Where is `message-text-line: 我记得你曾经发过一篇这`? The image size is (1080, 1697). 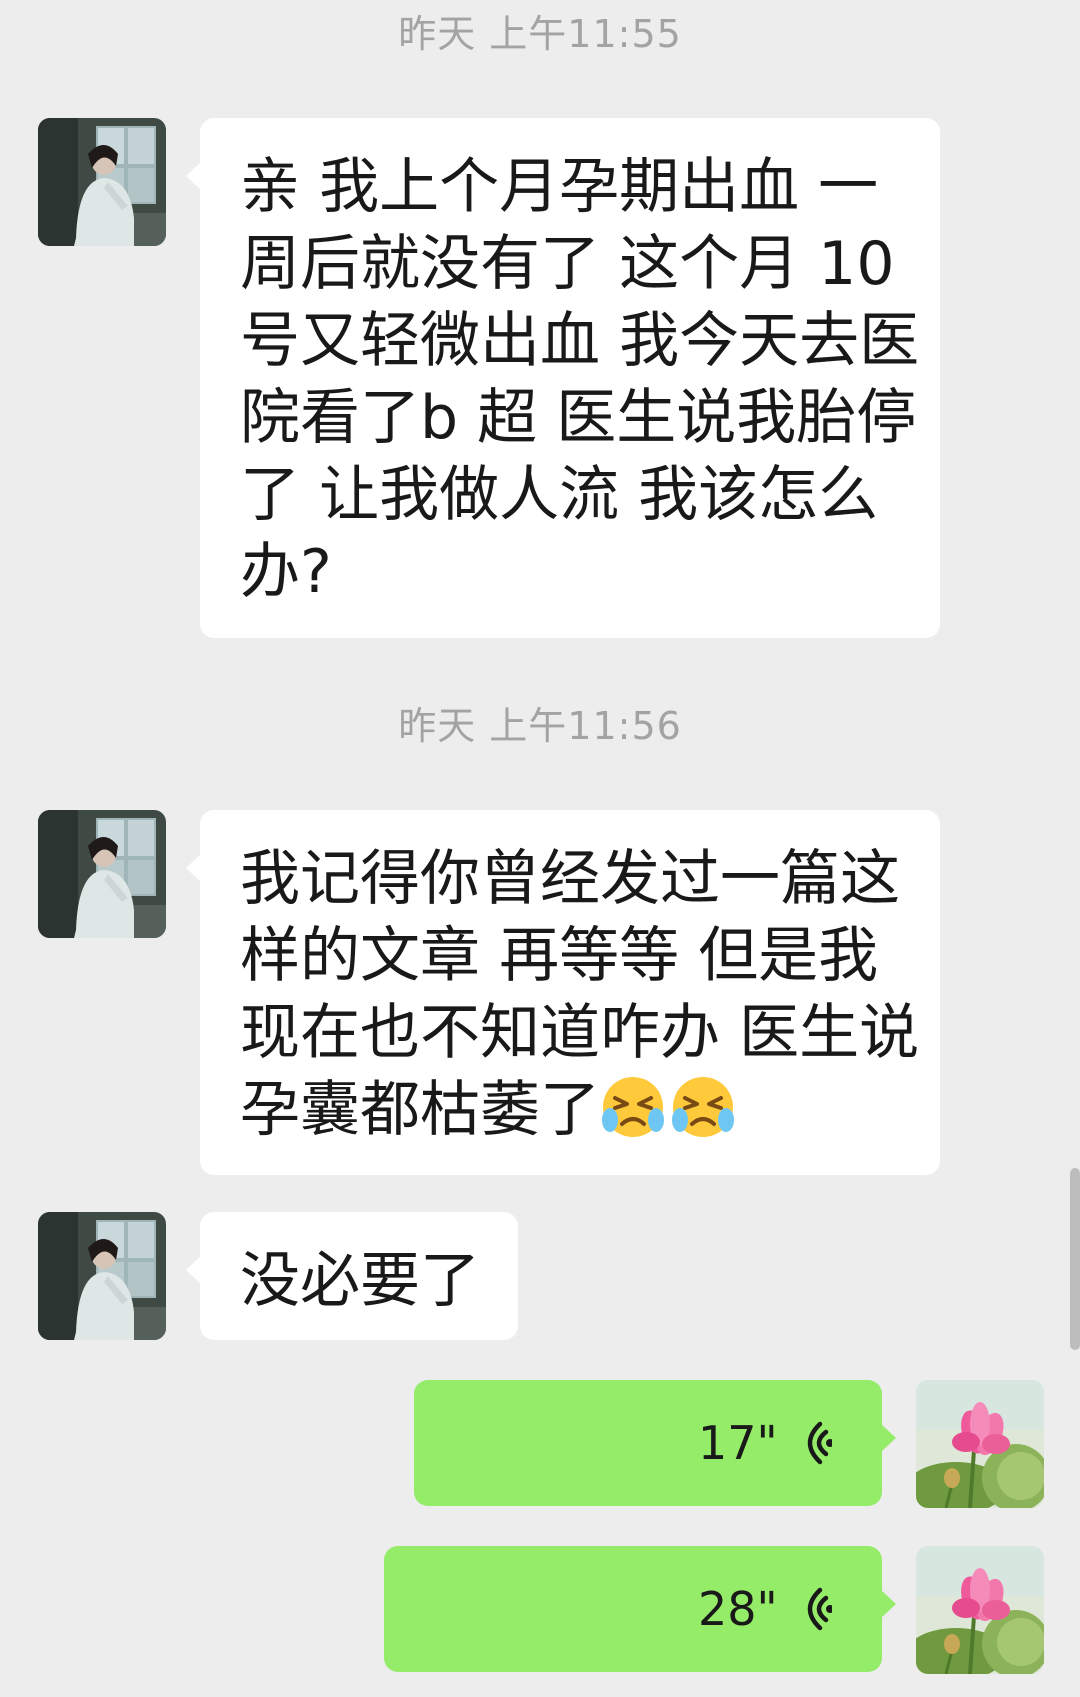 message-text-line: 我记得你曾经发过一篇这 is located at coordinates (570, 879).